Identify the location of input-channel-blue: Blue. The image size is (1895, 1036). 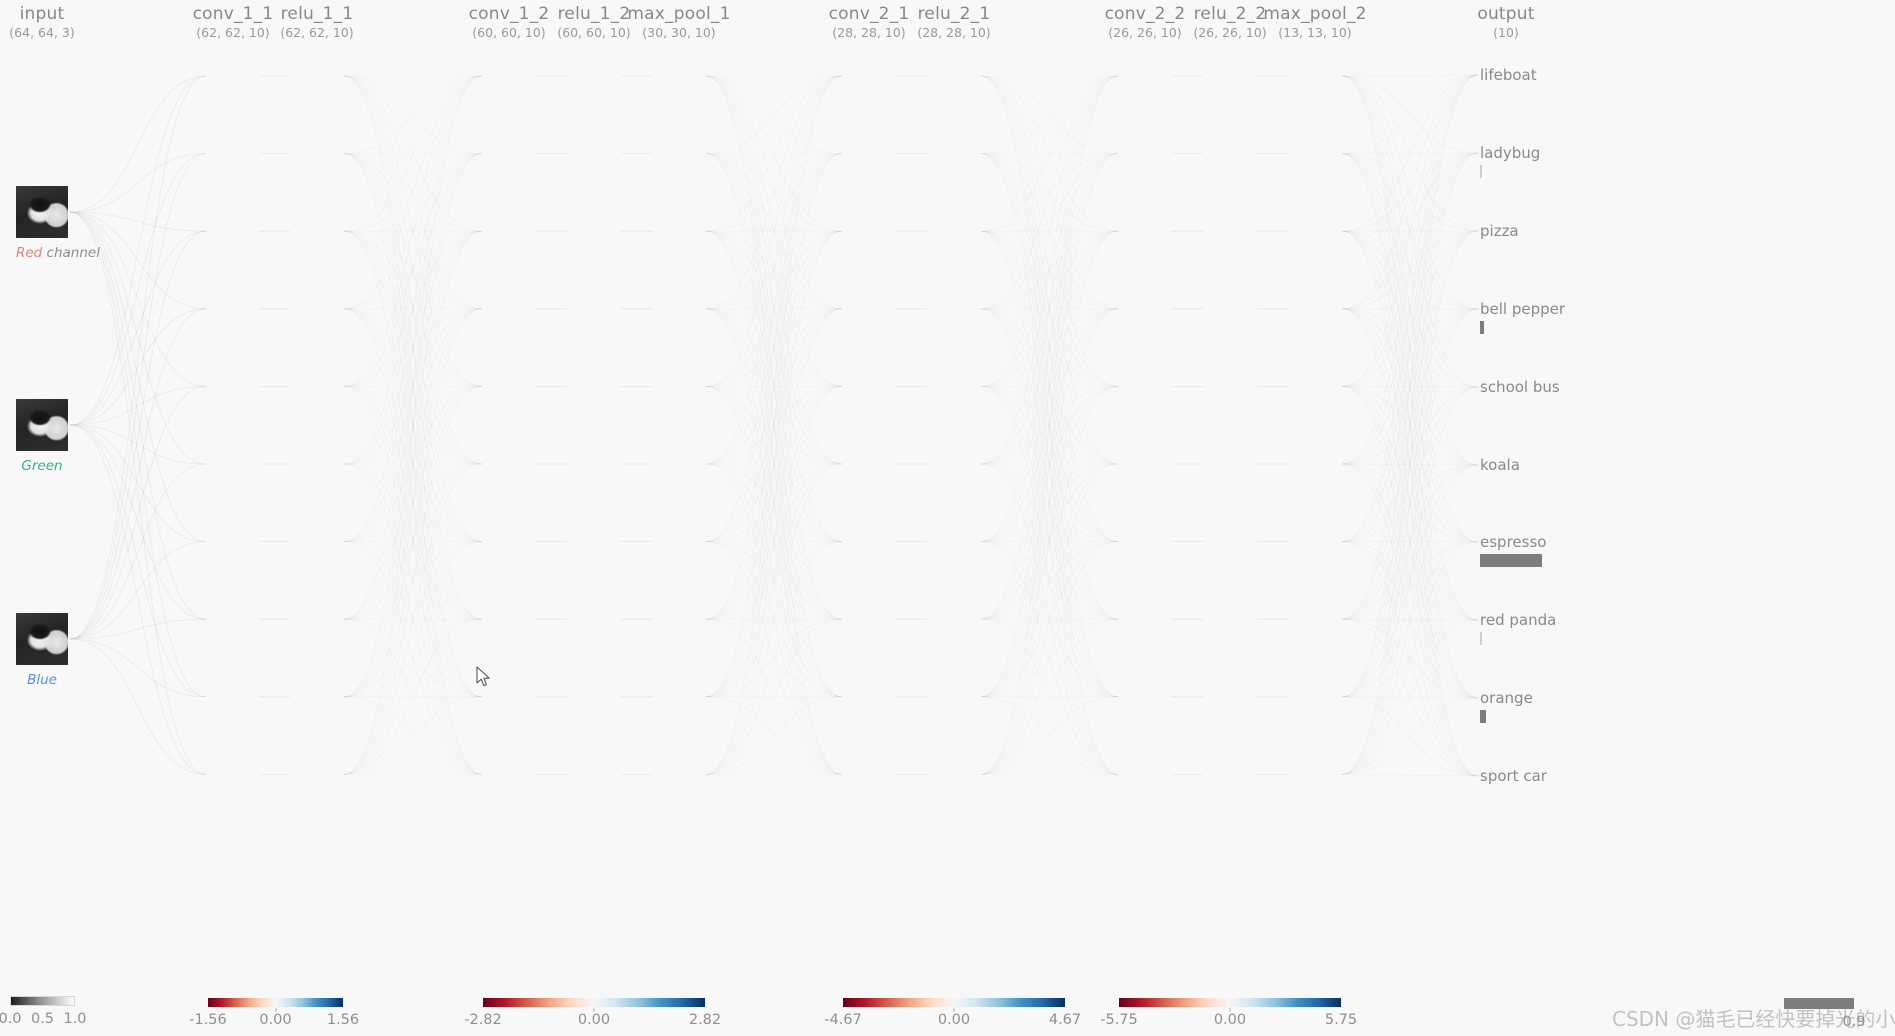
(42, 650).